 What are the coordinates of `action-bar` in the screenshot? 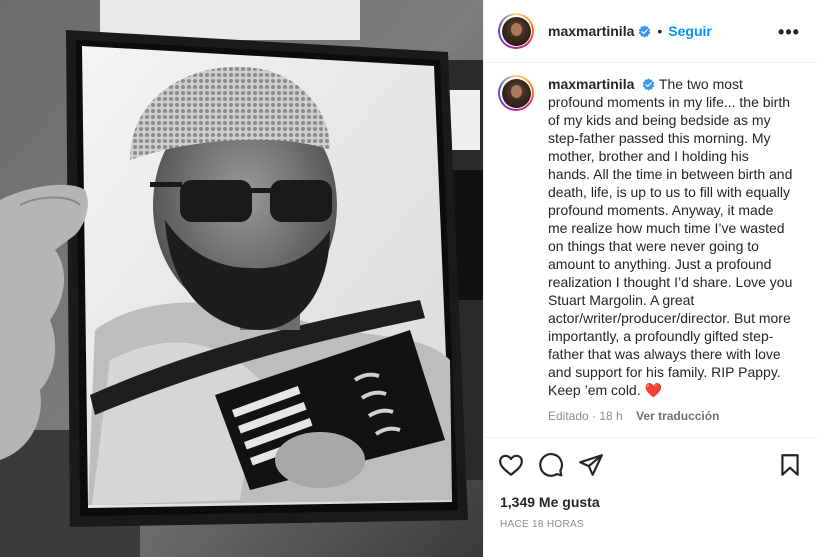 It's located at (650, 465).